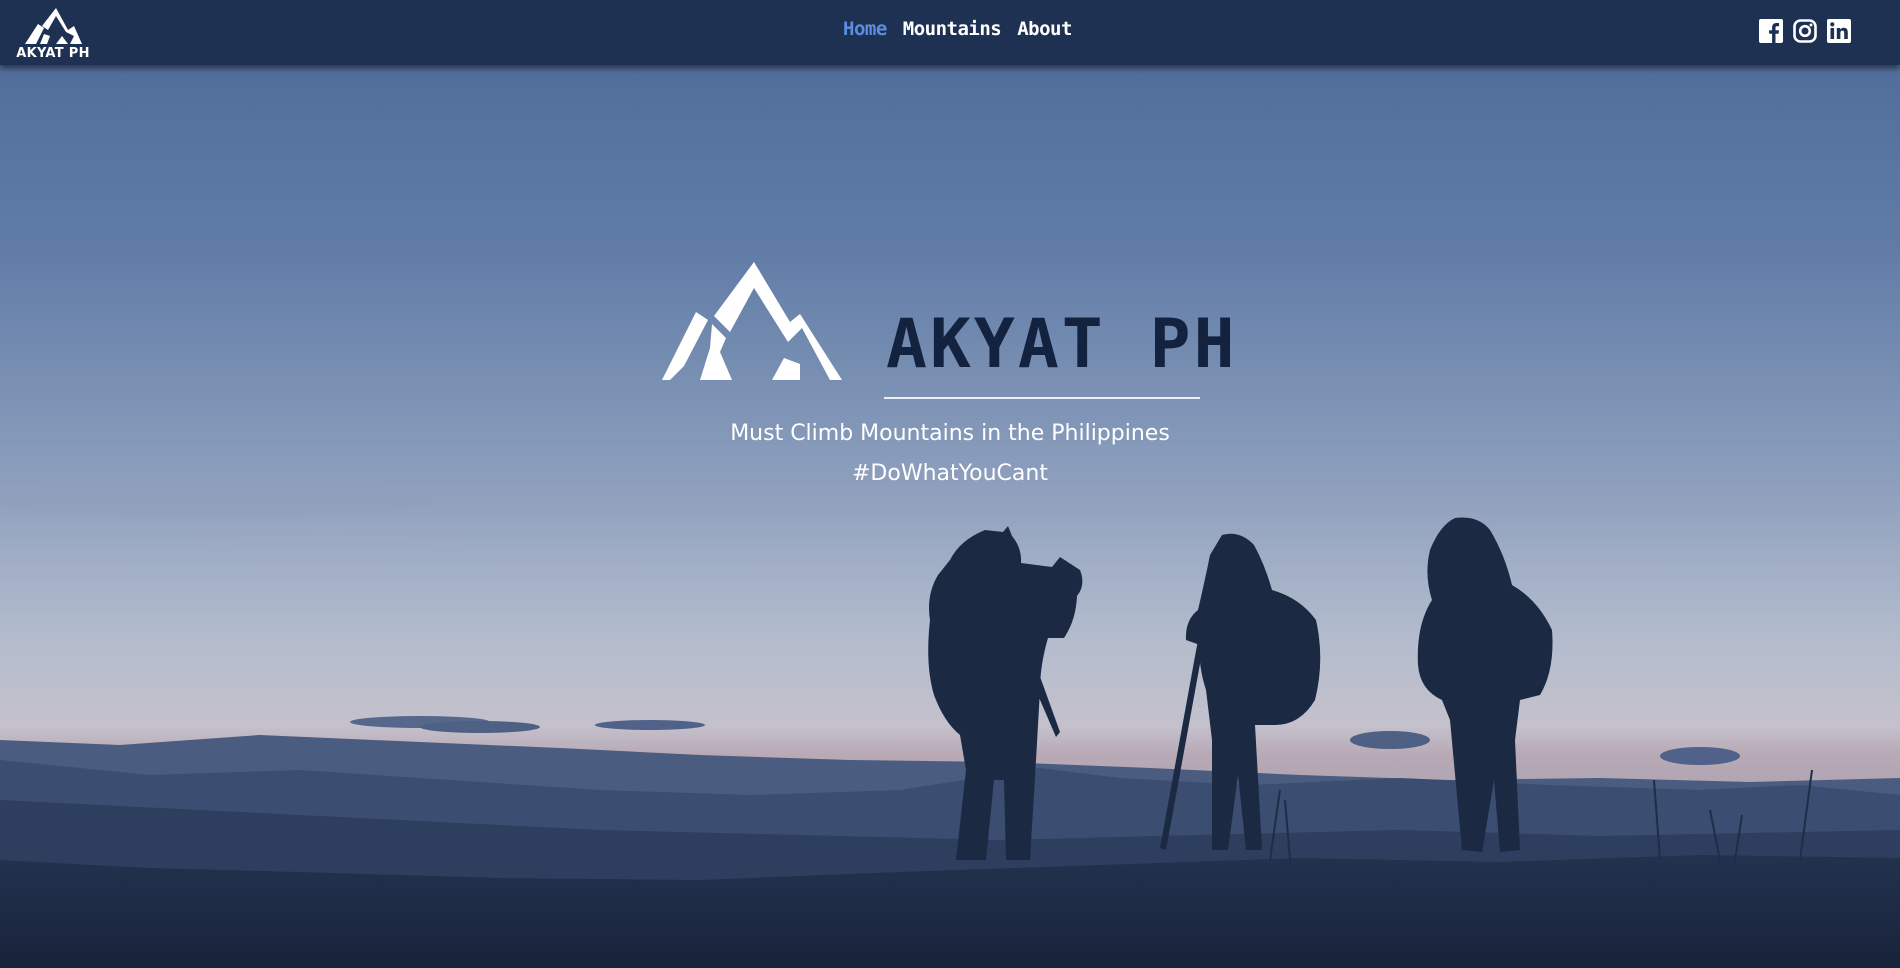 Image resolution: width=1900 pixels, height=968 pixels. I want to click on instagram-icon, so click(1805, 31).